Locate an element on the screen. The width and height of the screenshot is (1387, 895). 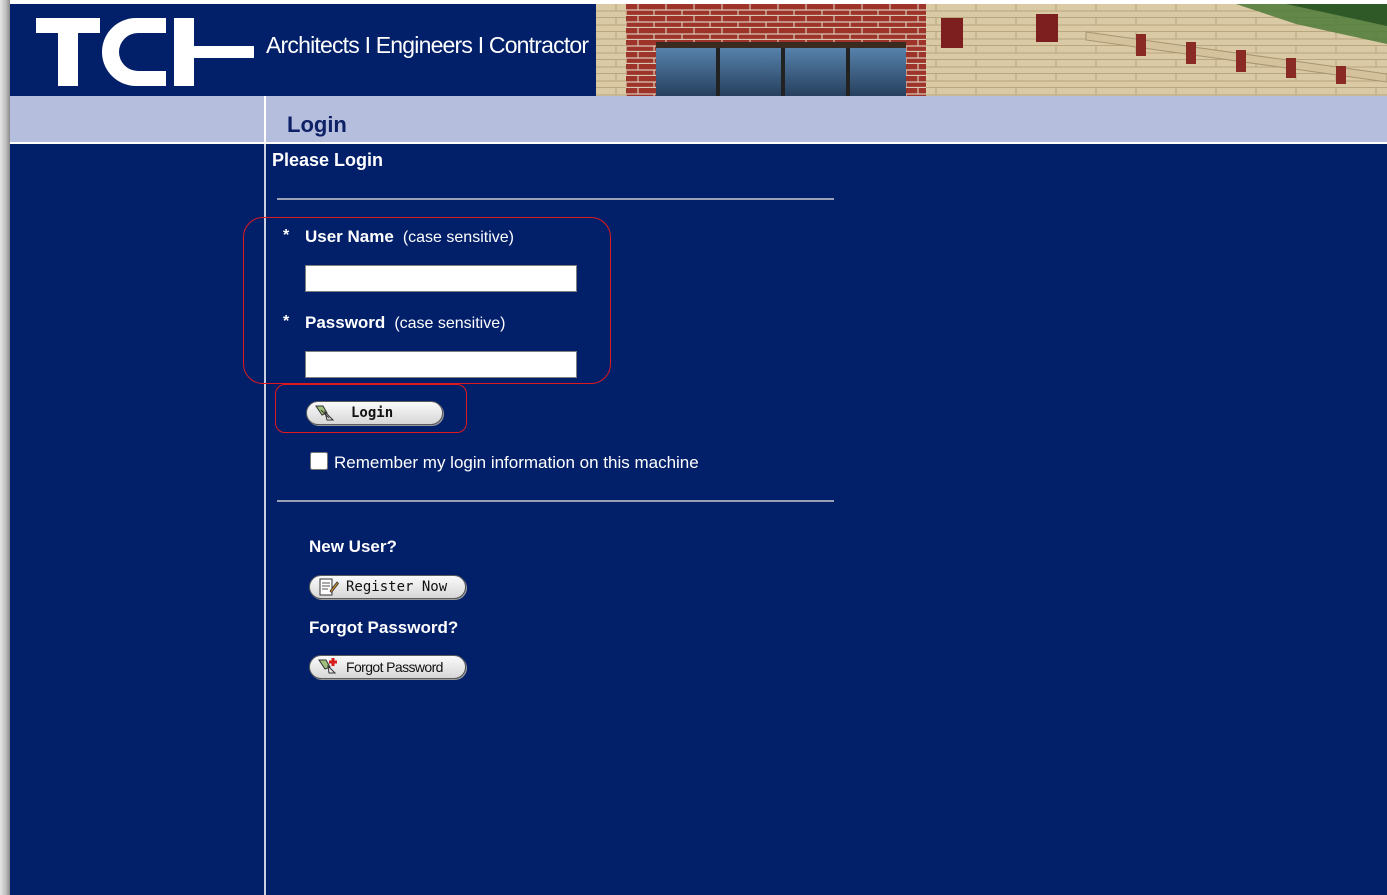
username-note: (case sensitive) is located at coordinates (458, 237).